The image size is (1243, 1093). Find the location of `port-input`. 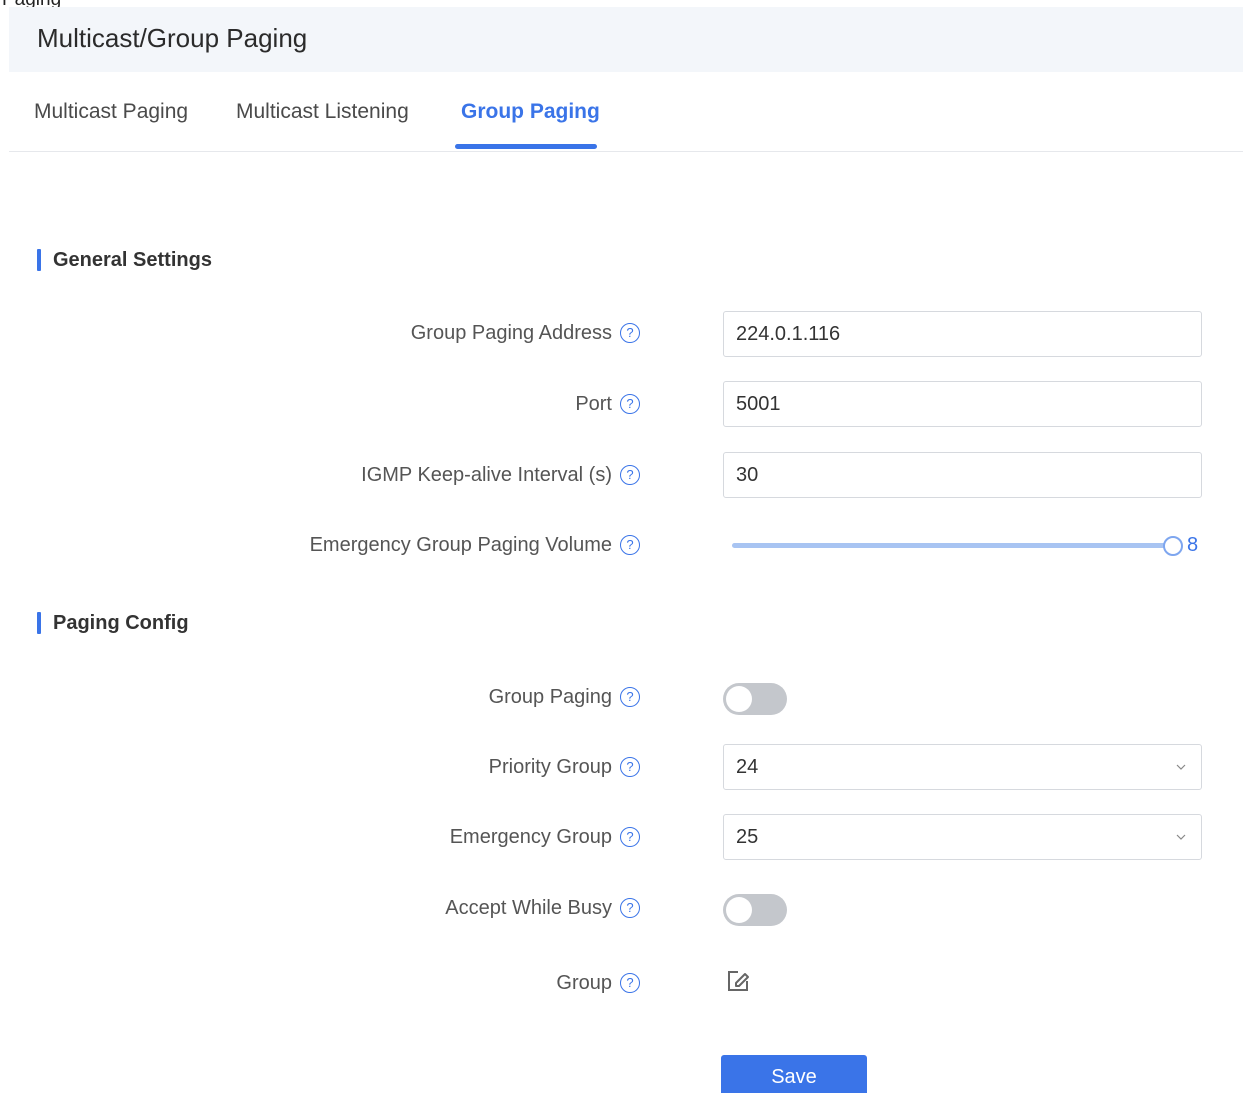

port-input is located at coordinates (962, 404).